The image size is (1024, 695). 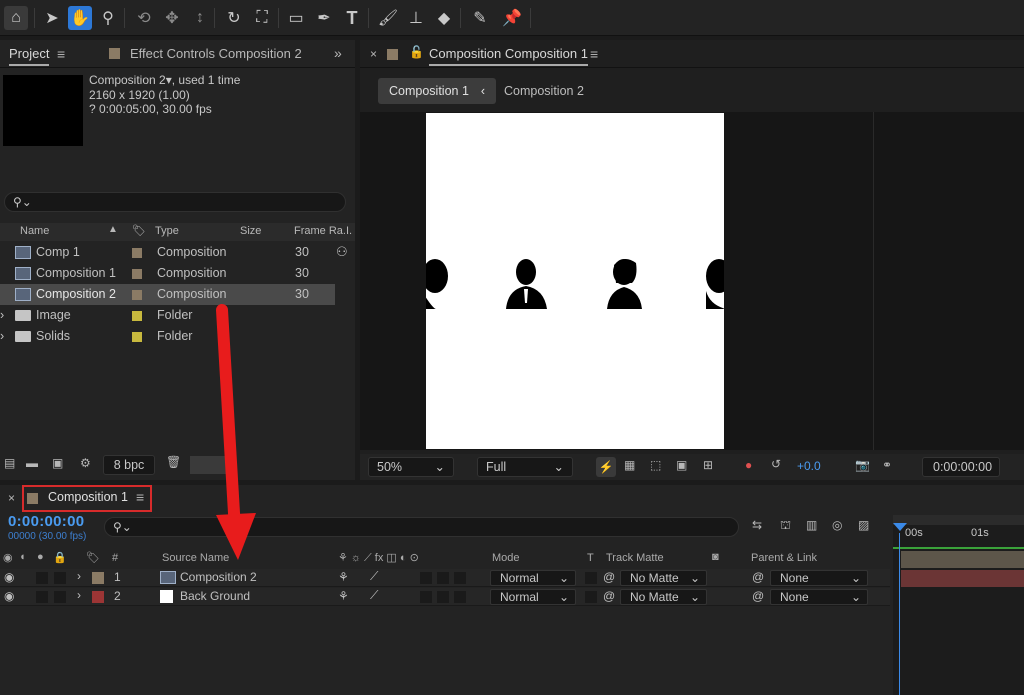 What do you see at coordinates (324, 18) in the screenshot?
I see `pen-icon: ✒` at bounding box center [324, 18].